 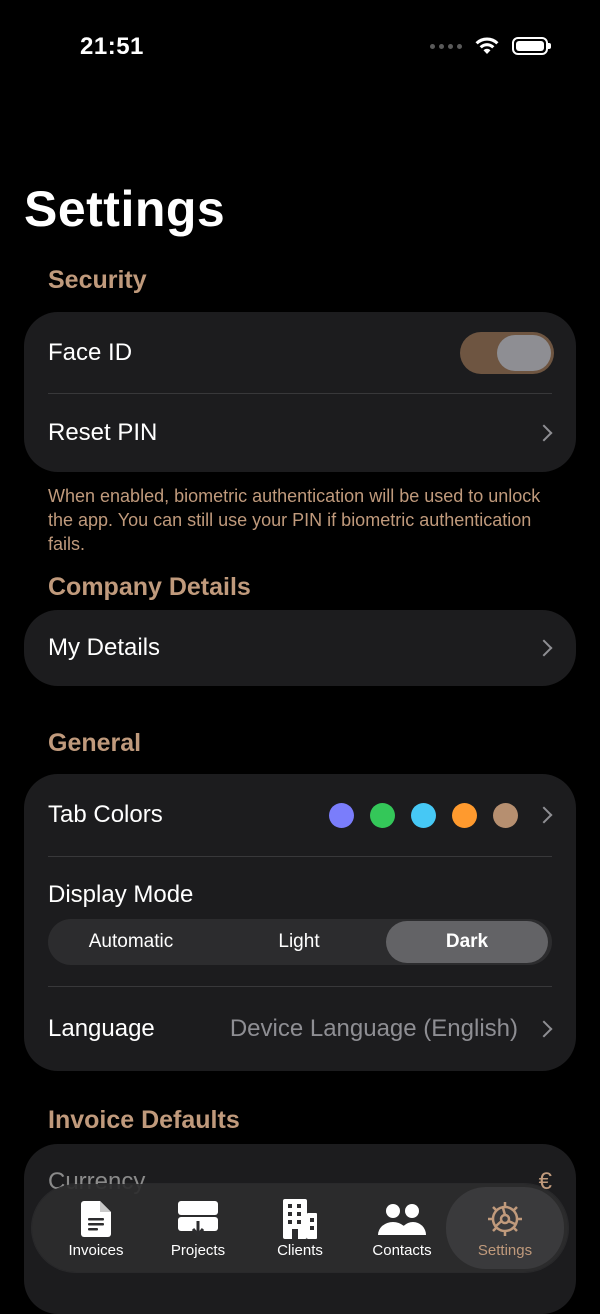 I want to click on section-header-security: Security, so click(x=97, y=280).